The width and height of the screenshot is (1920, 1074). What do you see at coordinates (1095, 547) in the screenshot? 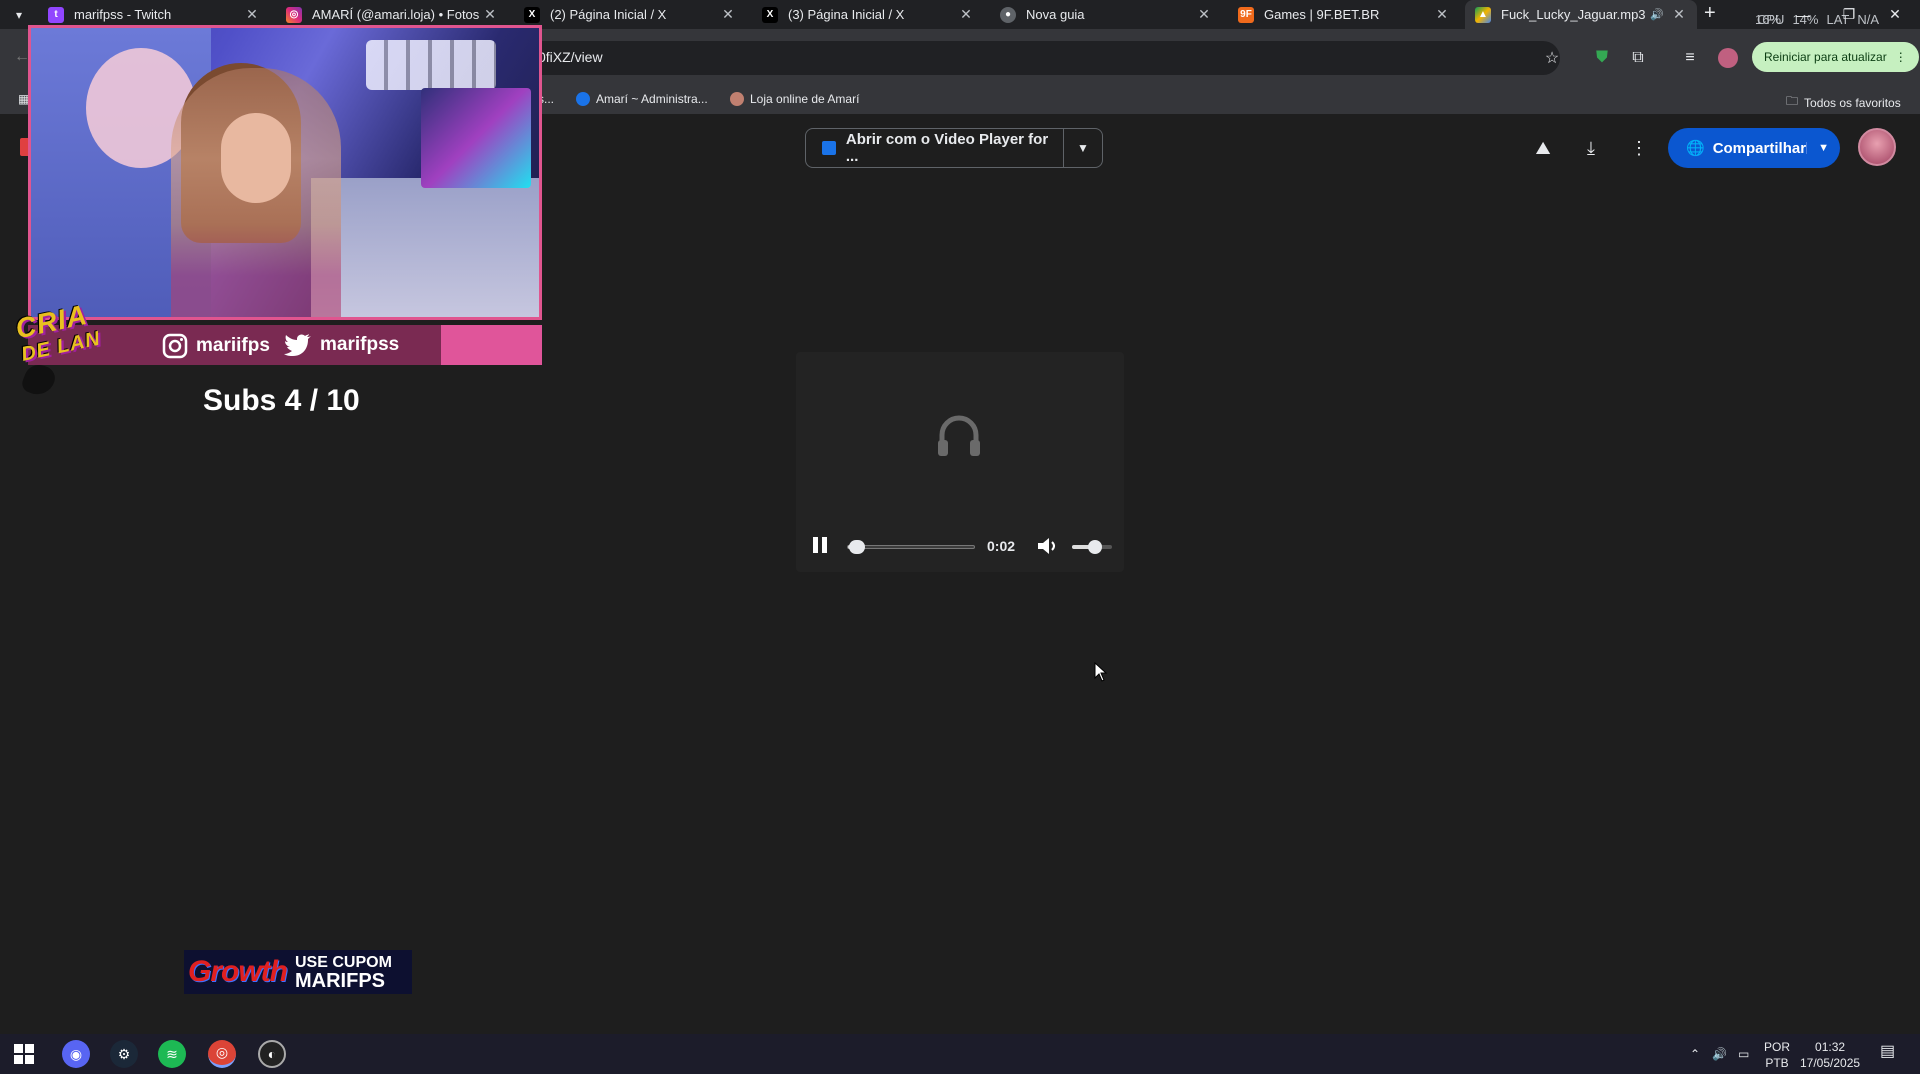
I see `volume-handle` at bounding box center [1095, 547].